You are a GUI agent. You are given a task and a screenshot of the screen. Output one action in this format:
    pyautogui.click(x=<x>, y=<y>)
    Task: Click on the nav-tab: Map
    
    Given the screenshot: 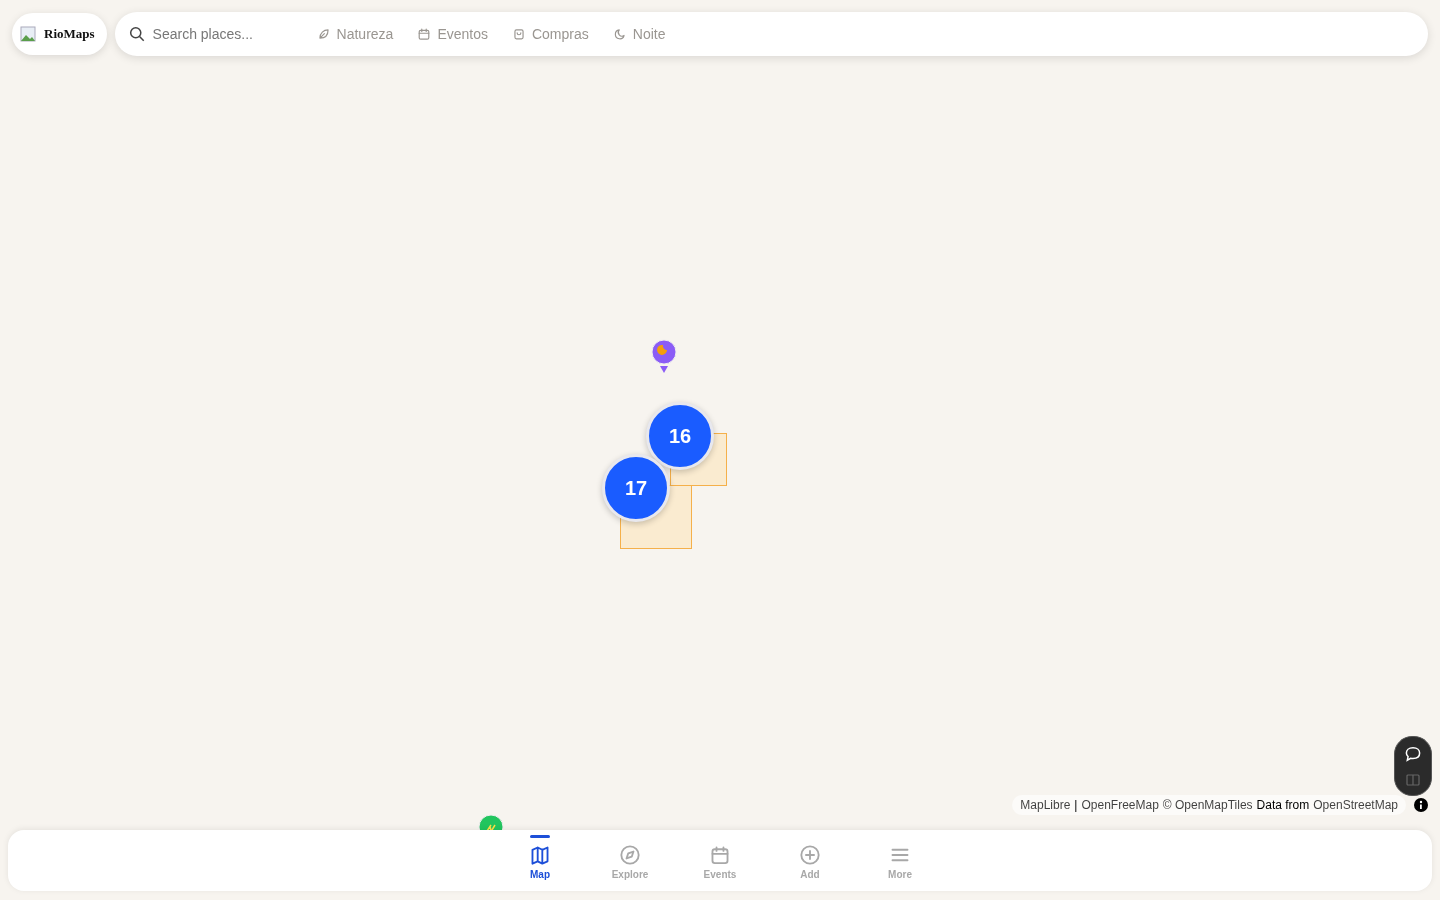 What is the action you would take?
    pyautogui.click(x=540, y=861)
    